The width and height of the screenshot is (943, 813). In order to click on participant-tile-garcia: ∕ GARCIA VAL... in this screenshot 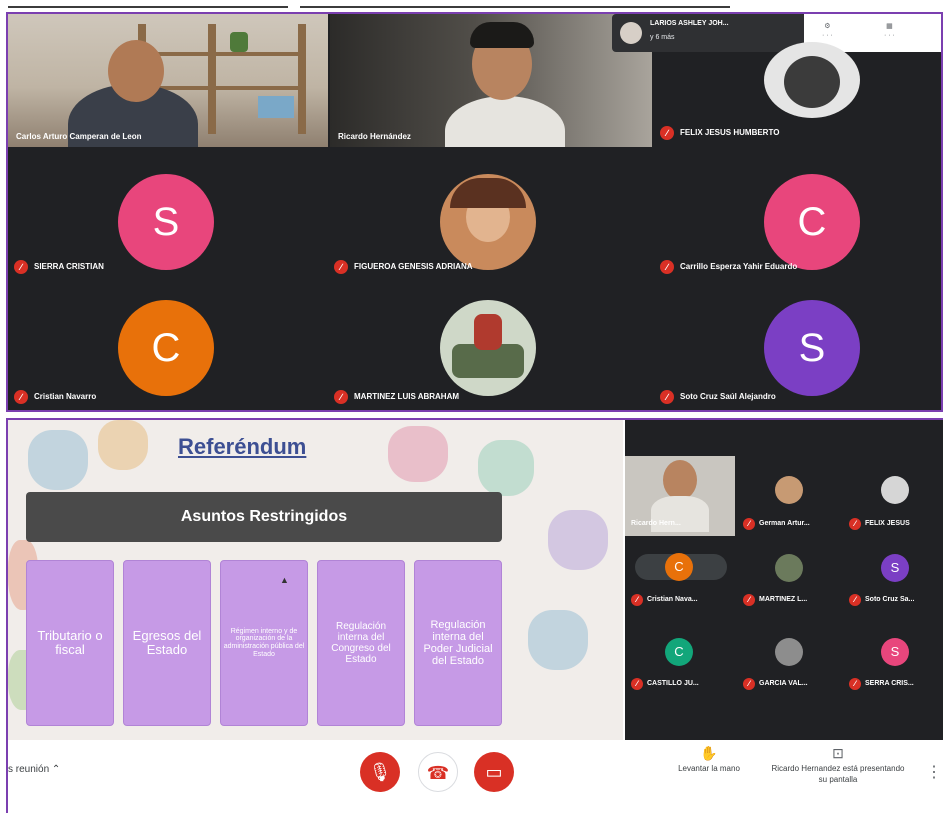, I will do `click(789, 663)`.